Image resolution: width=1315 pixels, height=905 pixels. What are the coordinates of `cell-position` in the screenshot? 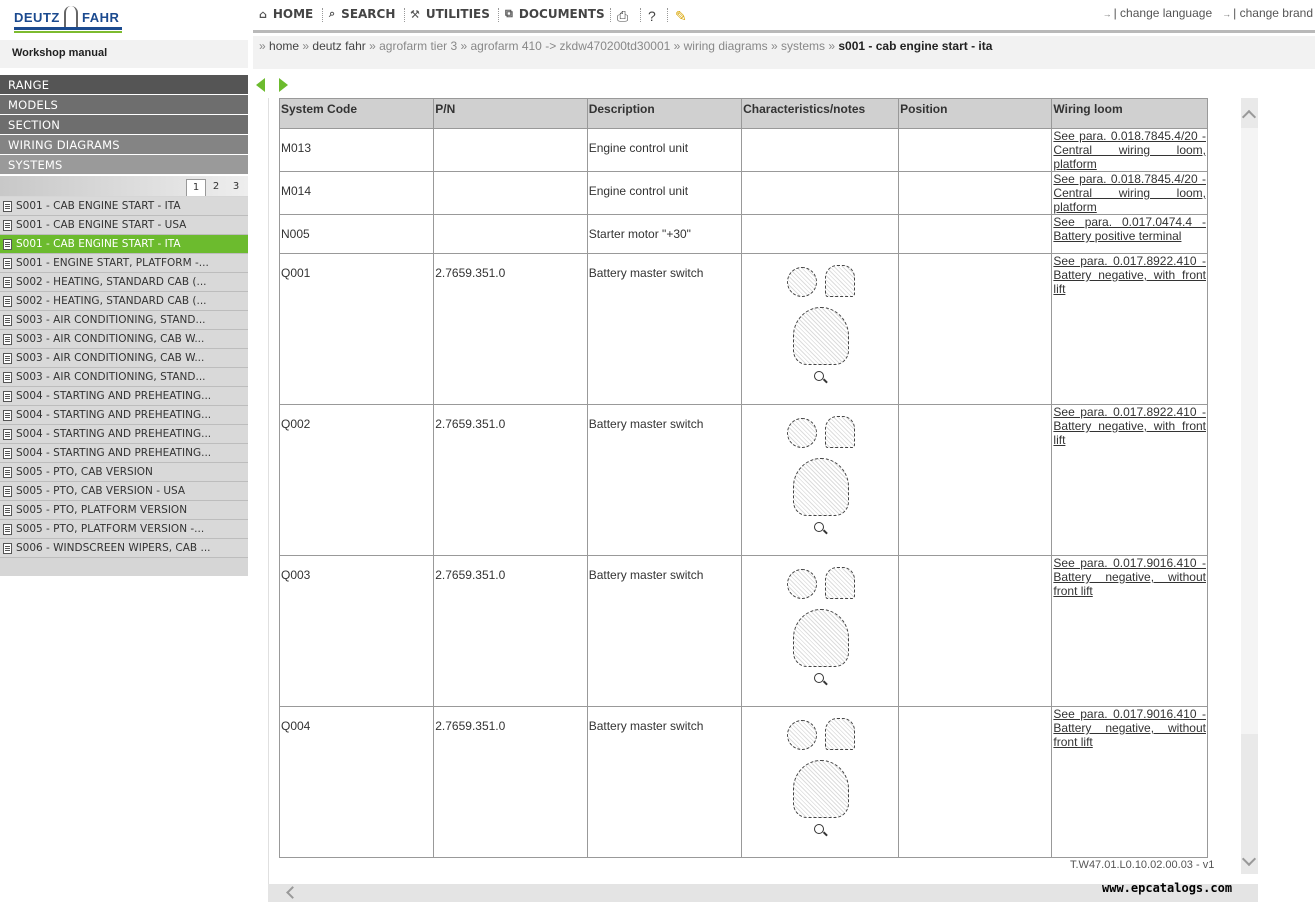 It's located at (975, 480).